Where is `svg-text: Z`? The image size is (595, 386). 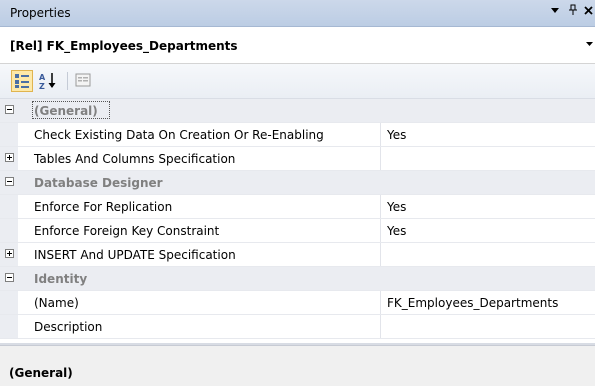 svg-text: Z is located at coordinates (42, 86).